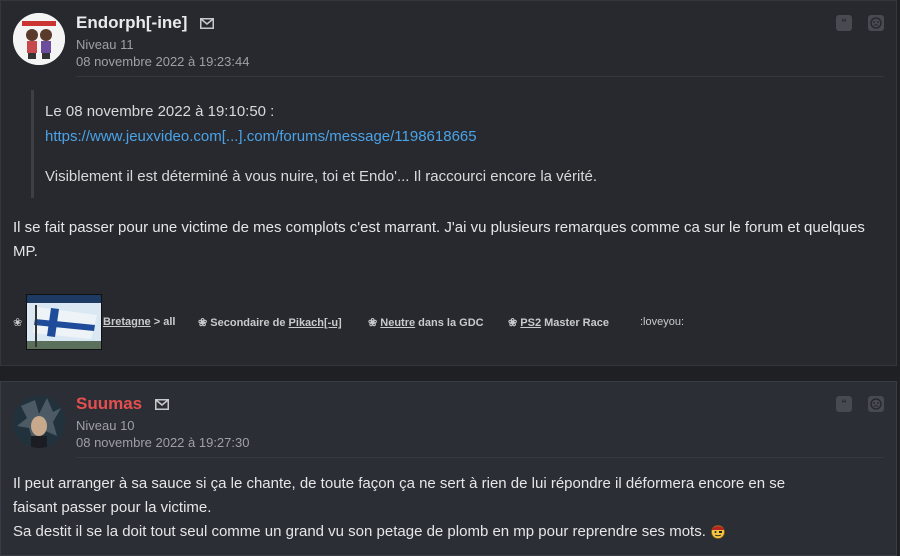 This screenshot has width=900, height=556. I want to click on sig-text: Secondaire de, so click(249, 323).